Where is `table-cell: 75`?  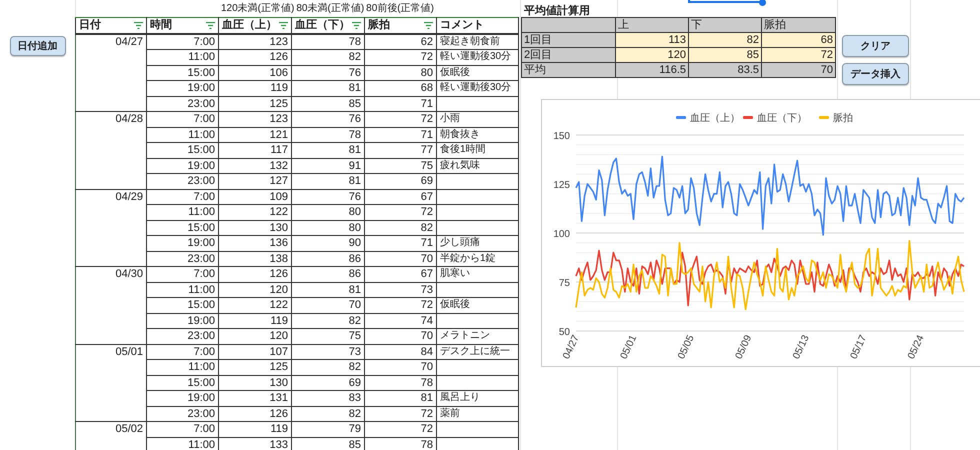 table-cell: 75 is located at coordinates (328, 336).